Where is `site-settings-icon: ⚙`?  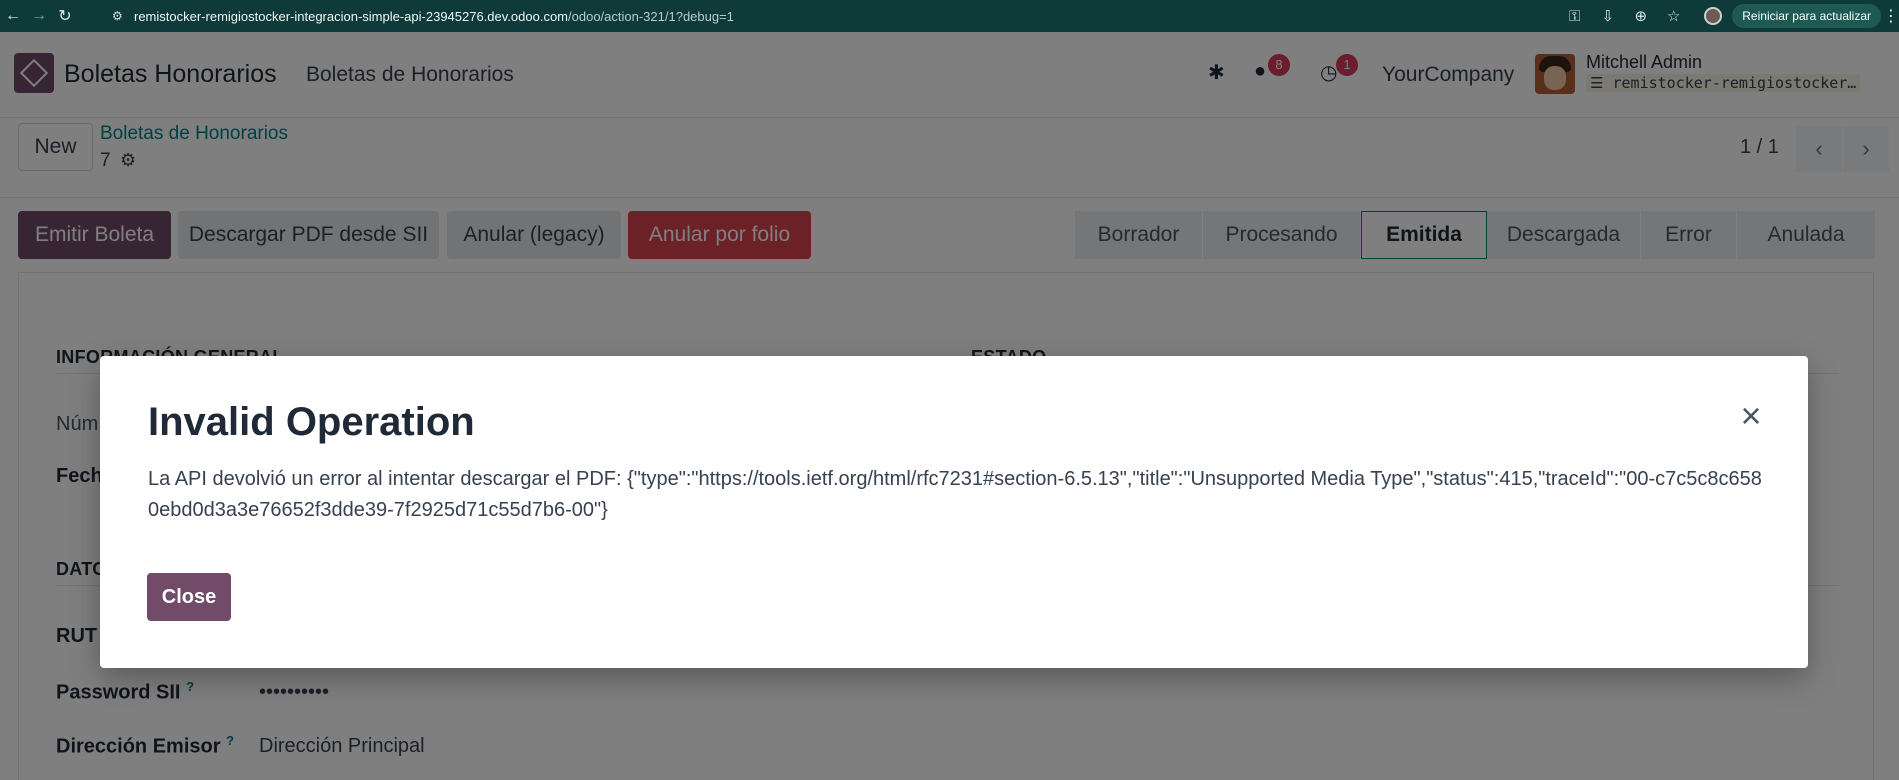 site-settings-icon: ⚙ is located at coordinates (123, 16).